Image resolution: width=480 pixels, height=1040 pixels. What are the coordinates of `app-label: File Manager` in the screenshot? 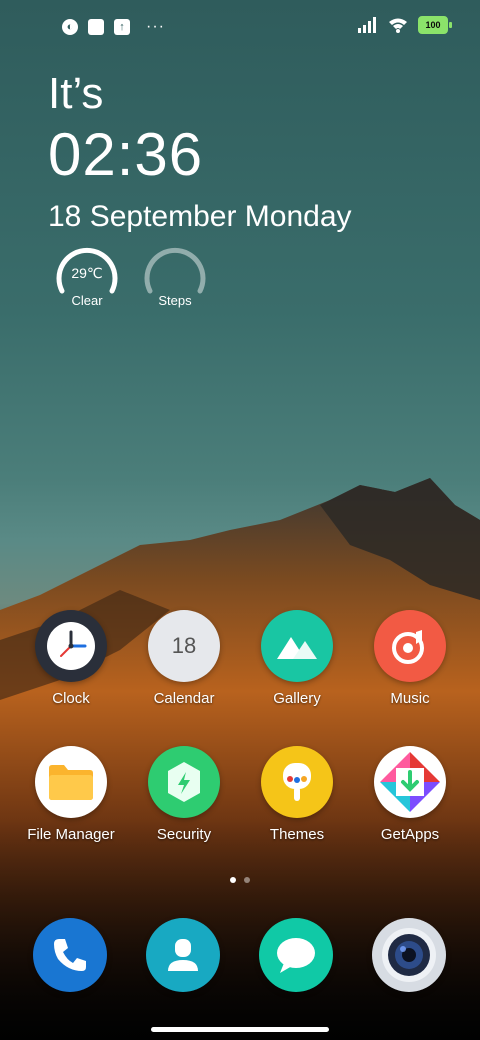 It's located at (71, 834).